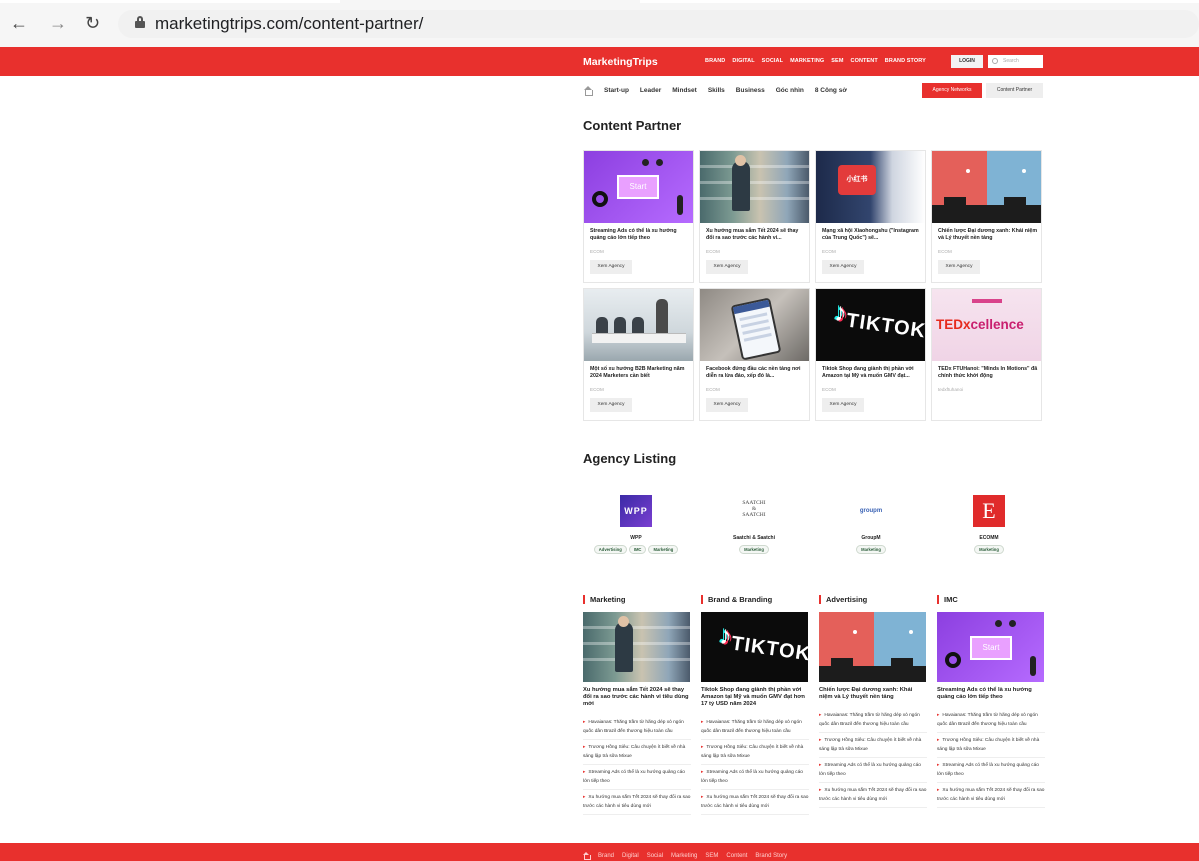 The height and width of the screenshot is (861, 1199). I want to click on subnav-business: Business, so click(750, 90).